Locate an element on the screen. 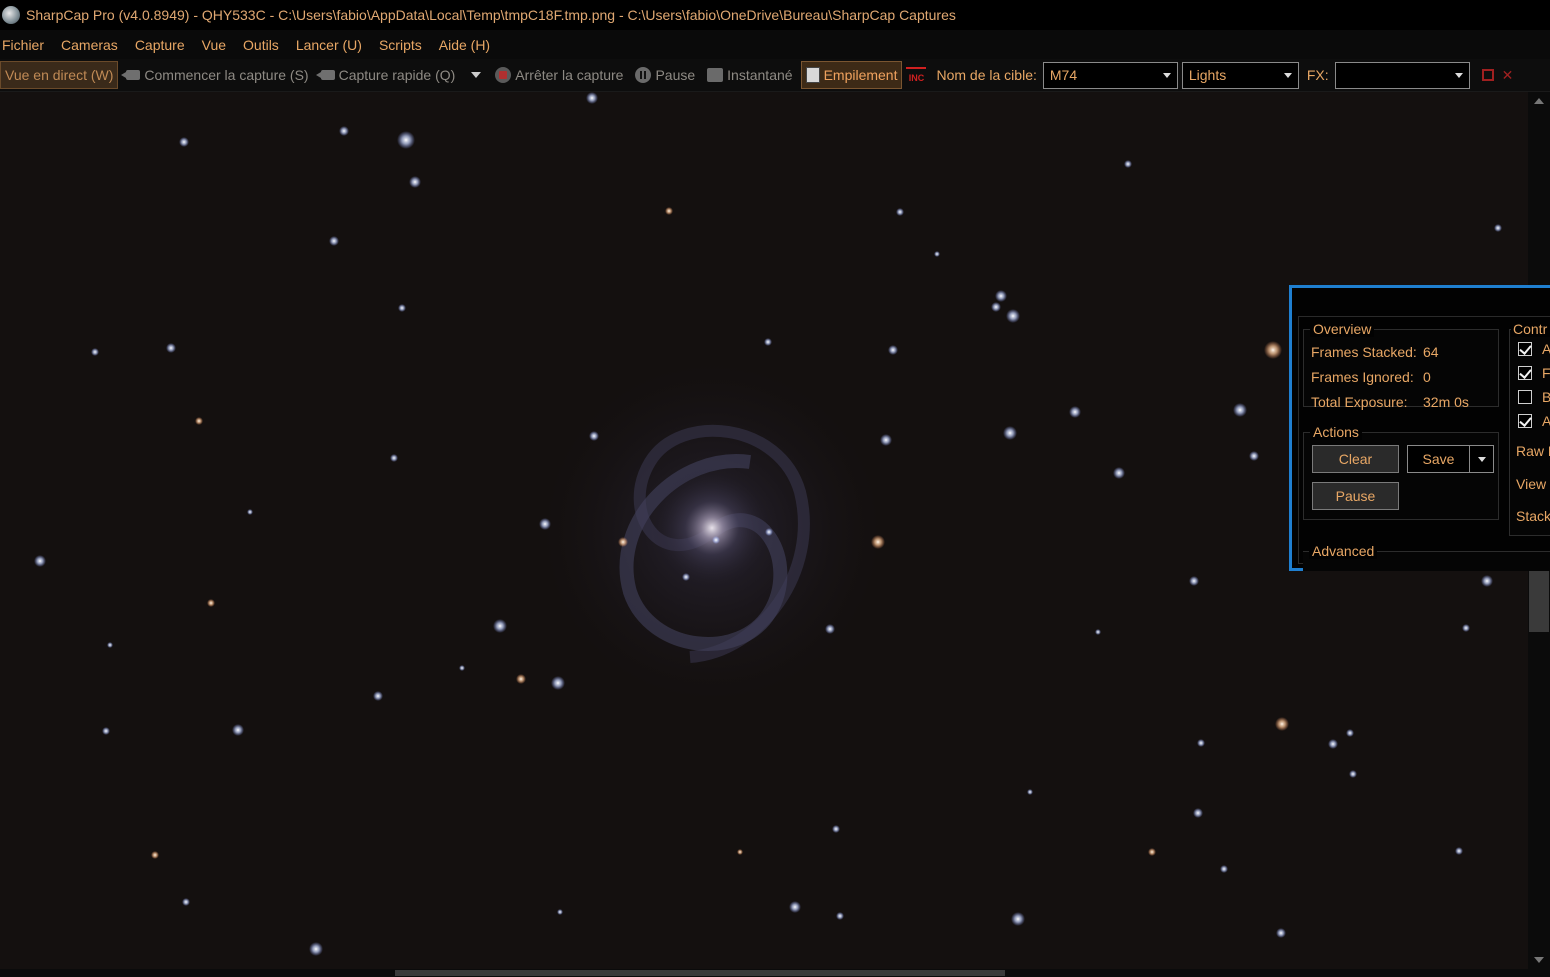 This screenshot has height=977, width=1550. save-button-label: Save is located at coordinates (1438, 459).